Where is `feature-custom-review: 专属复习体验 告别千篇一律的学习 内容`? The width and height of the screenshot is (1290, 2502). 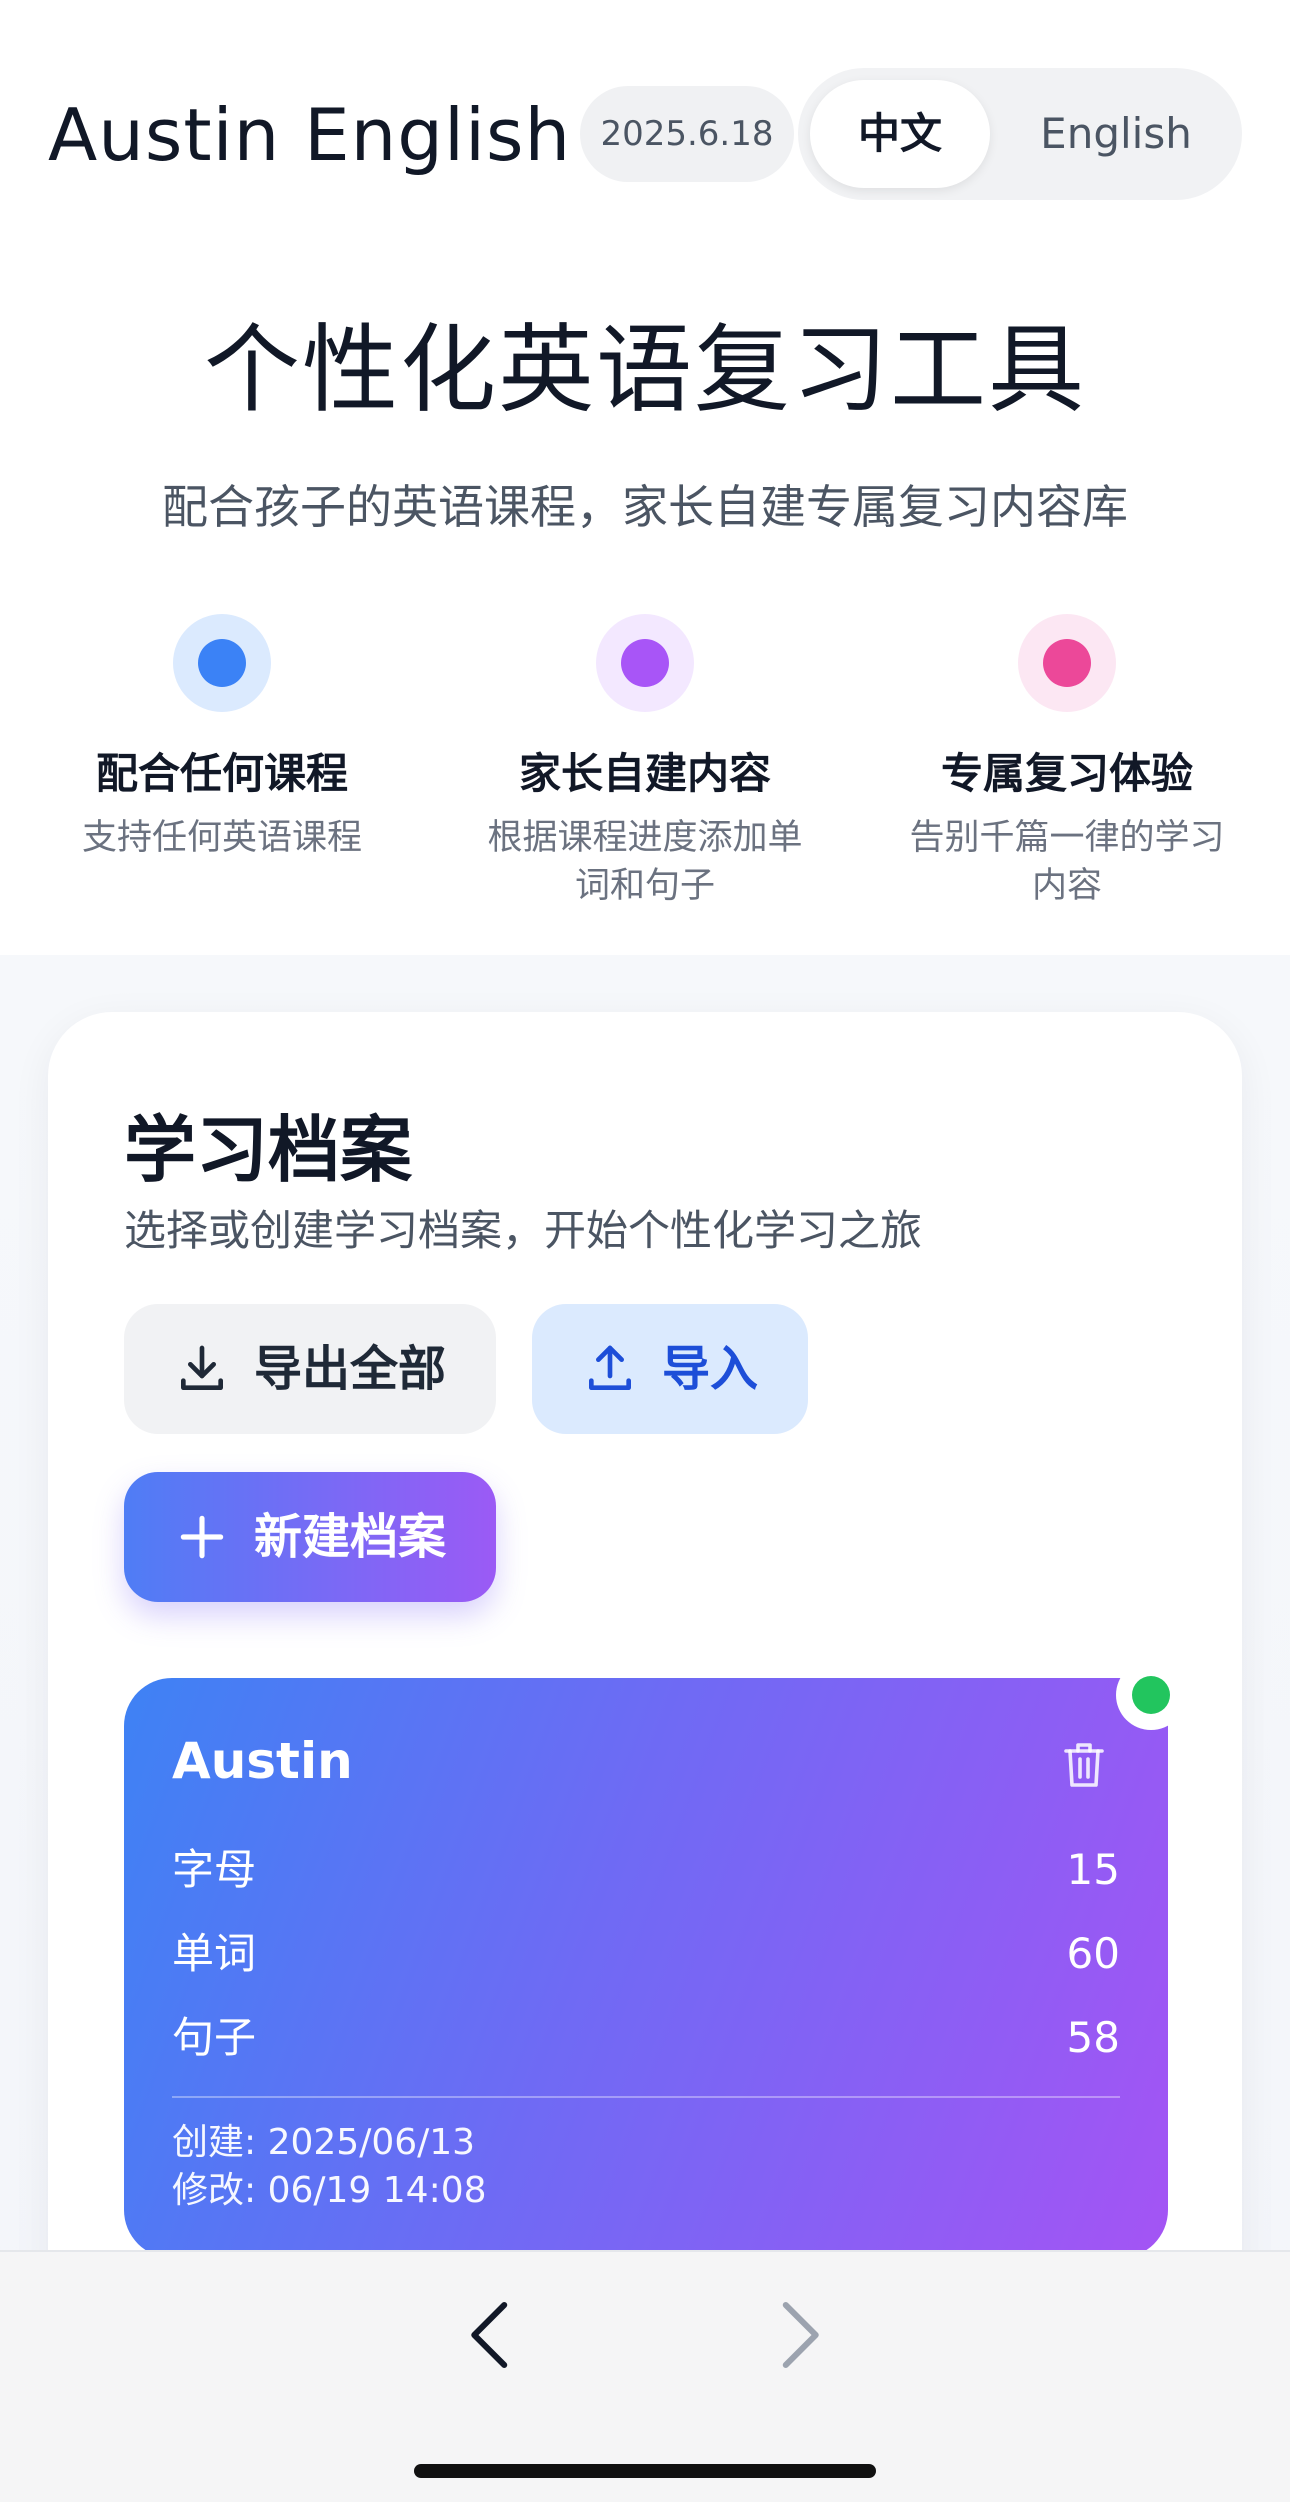
feature-custom-review: 专属复习体验 告别千篇一律的学习 内容 is located at coordinates (1067, 762).